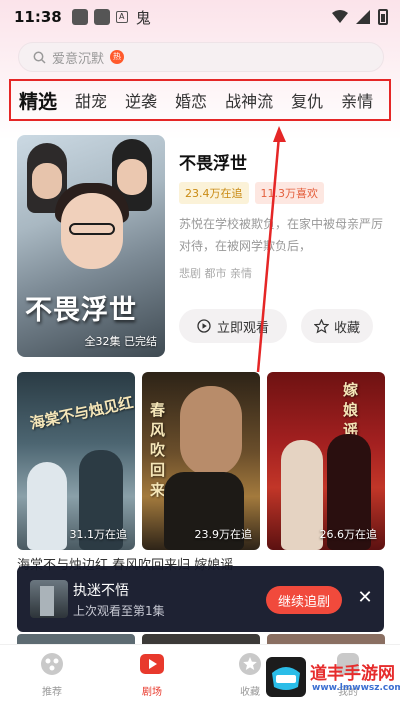  I want to click on category-tabs: 精选 甜宠 逆袭 婚恋 战神流 复仇 亲情, so click(200, 100).